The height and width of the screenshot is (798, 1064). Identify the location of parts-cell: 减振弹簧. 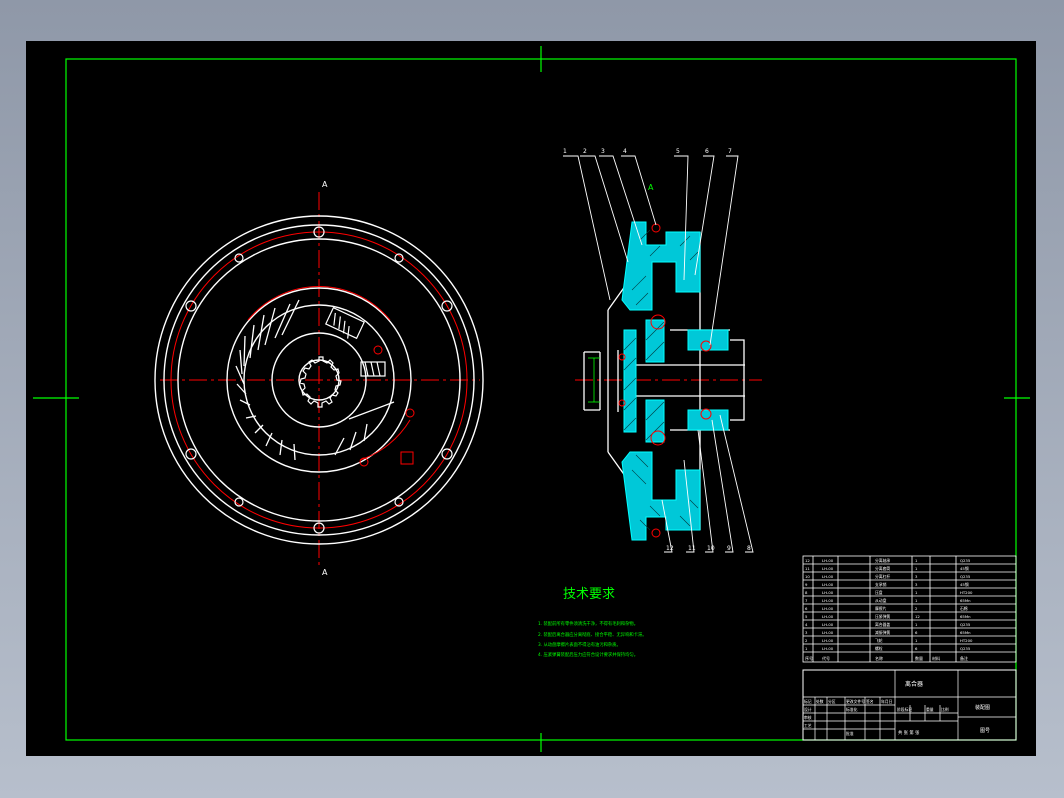
(882, 632).